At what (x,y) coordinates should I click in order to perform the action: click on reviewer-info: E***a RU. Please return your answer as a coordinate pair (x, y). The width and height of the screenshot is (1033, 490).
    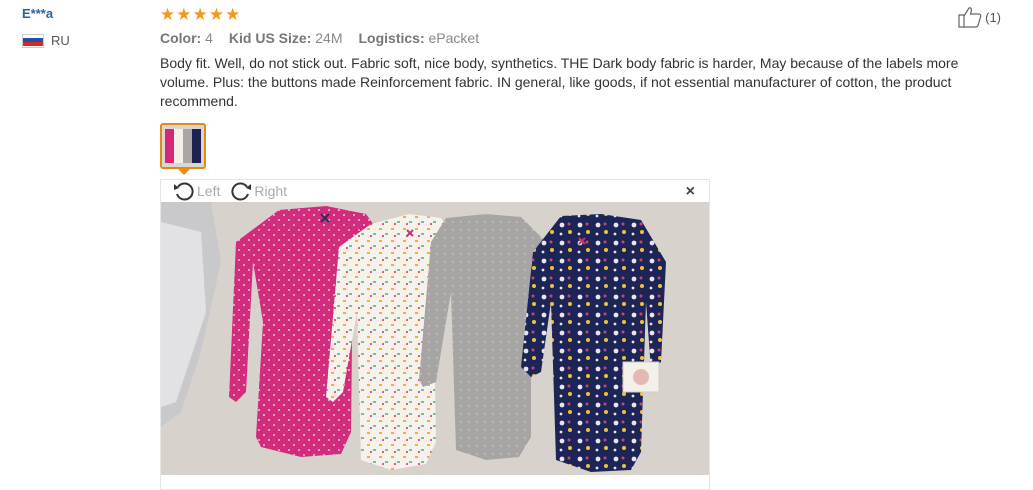
    Looking at the image, I should click on (82, 27).